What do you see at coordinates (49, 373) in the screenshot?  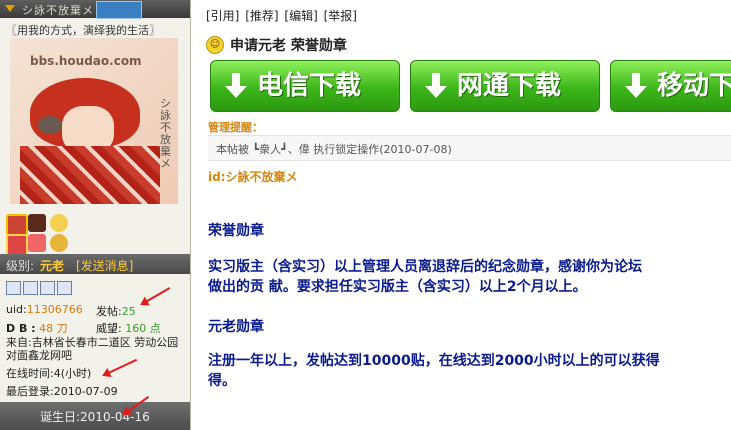 I see `online-time: 在线时间:4(小时)` at bounding box center [49, 373].